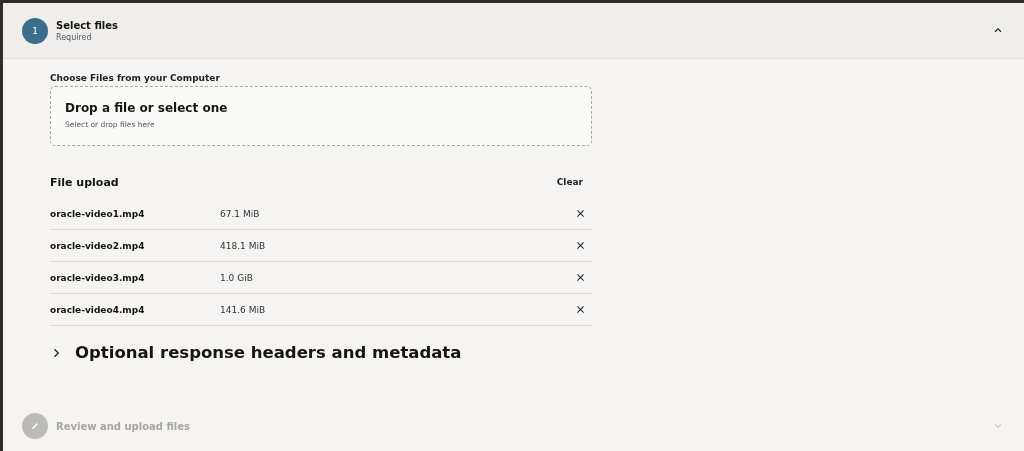 Image resolution: width=1024 pixels, height=451 pixels. What do you see at coordinates (35, 426) in the screenshot?
I see `pencil-icon` at bounding box center [35, 426].